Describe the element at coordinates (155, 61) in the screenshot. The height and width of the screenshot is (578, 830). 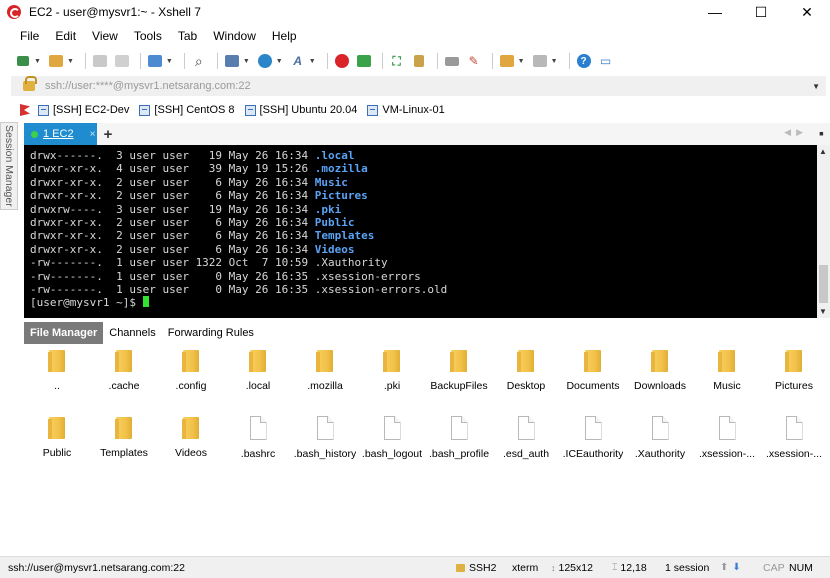
I see `properties-icon` at that location.